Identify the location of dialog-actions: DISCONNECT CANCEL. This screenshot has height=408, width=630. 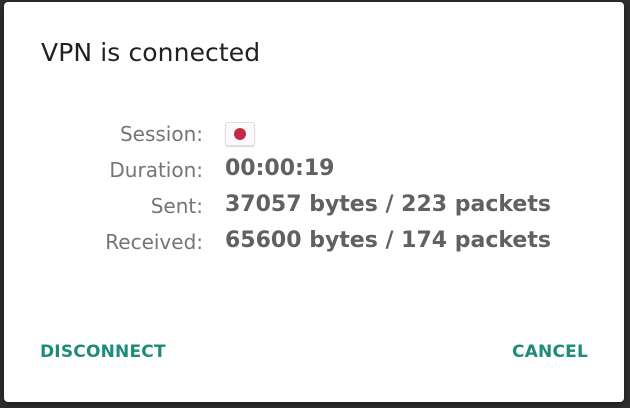
(314, 357).